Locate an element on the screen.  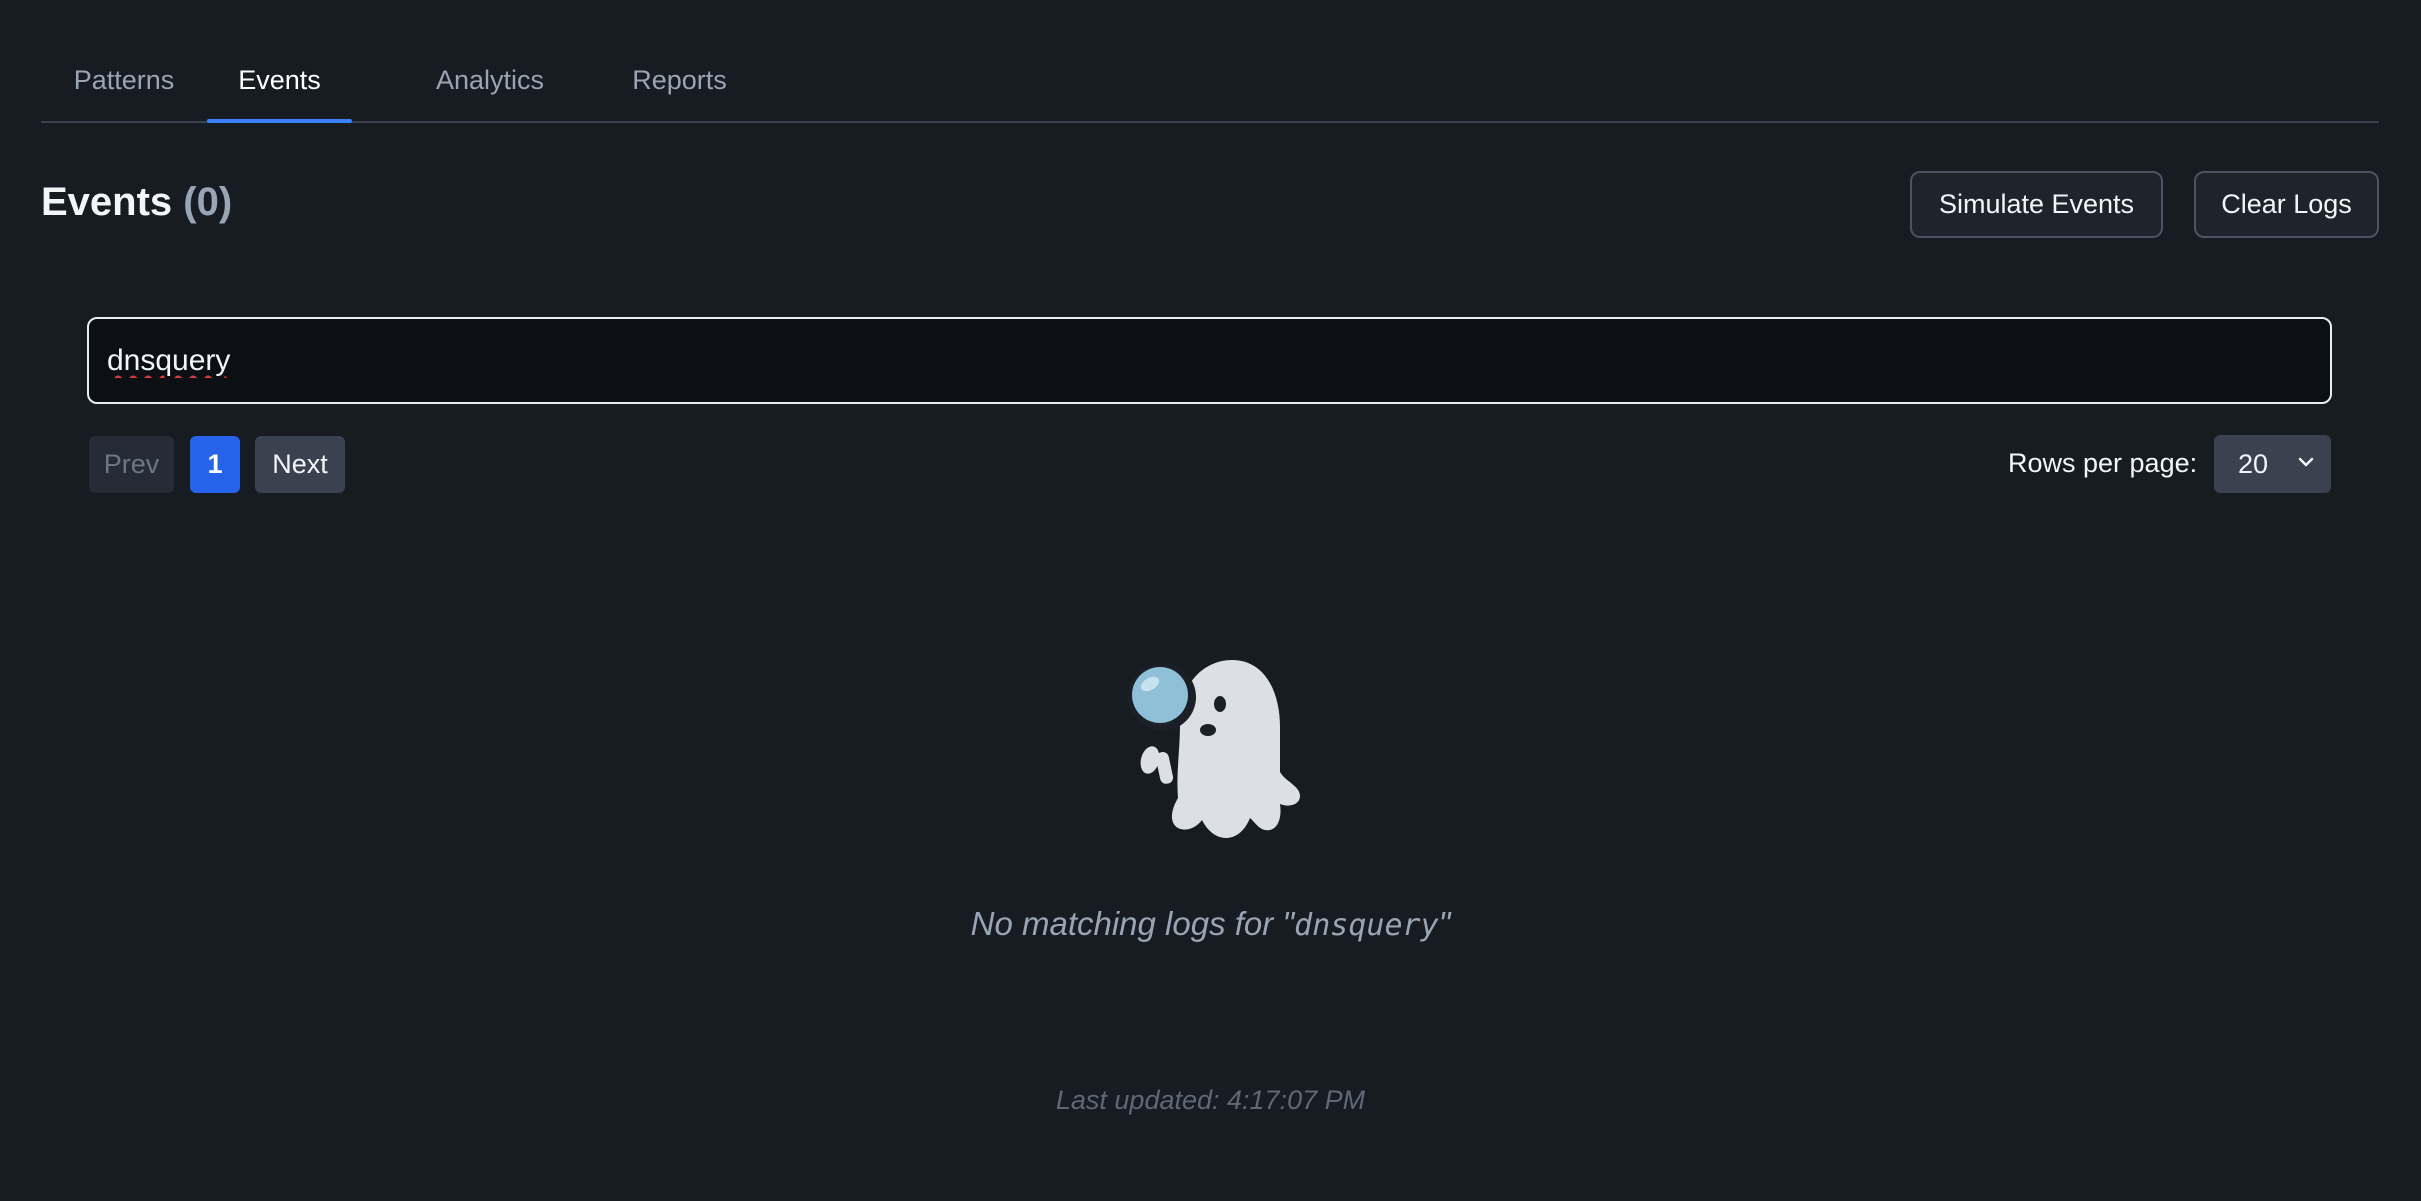
rows-per-page-label: Rows per page: is located at coordinates (2103, 463).